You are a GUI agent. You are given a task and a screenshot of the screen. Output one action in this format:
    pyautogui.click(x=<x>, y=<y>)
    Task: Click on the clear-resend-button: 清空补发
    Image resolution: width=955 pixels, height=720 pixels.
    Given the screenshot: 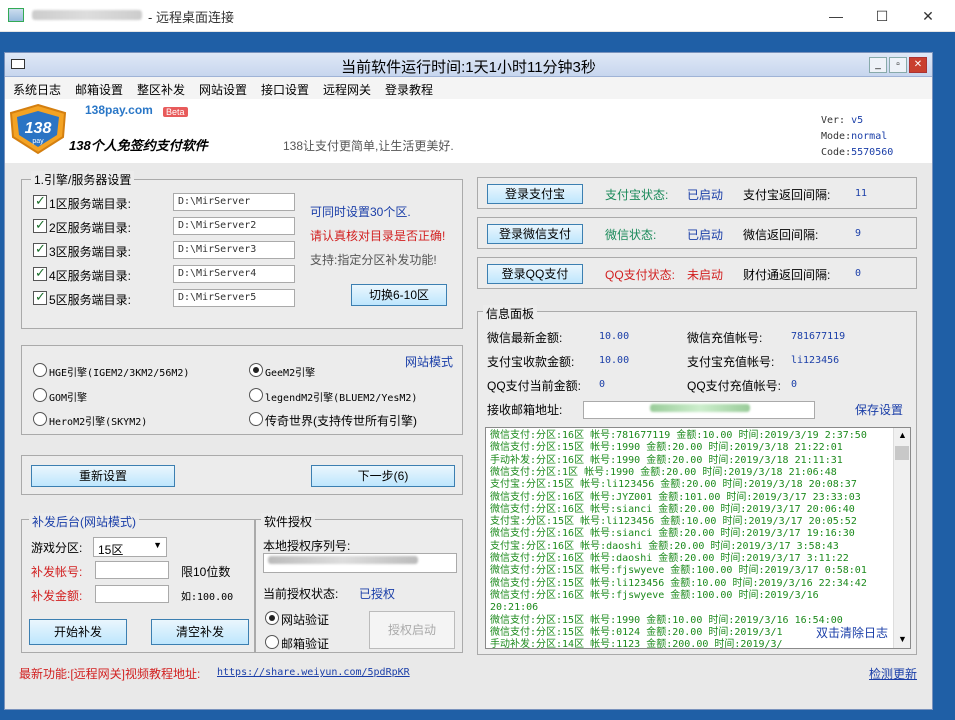 What is the action you would take?
    pyautogui.click(x=200, y=632)
    